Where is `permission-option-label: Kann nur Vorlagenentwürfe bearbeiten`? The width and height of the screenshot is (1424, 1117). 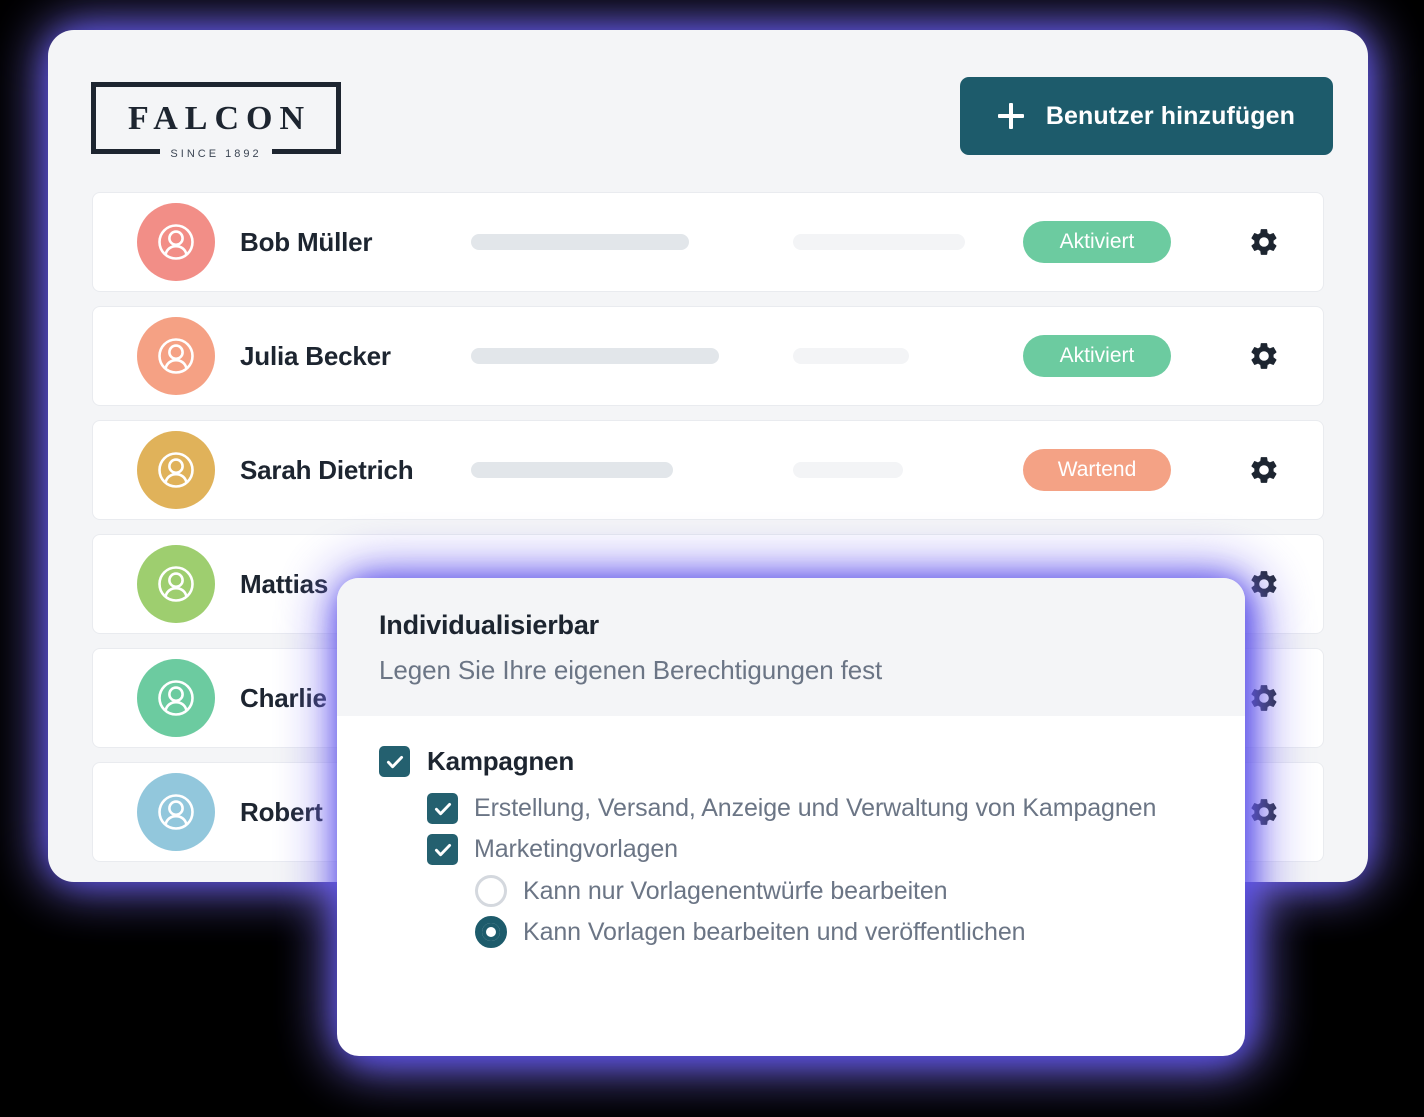 permission-option-label: Kann nur Vorlagenentwürfe bearbeiten is located at coordinates (735, 890).